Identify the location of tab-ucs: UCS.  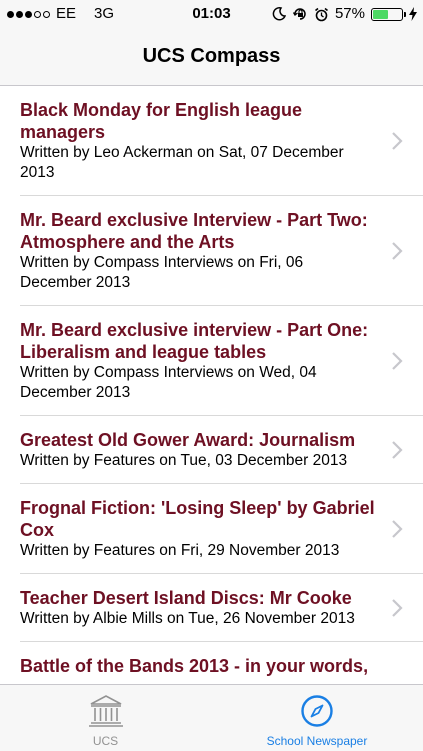
(105, 718).